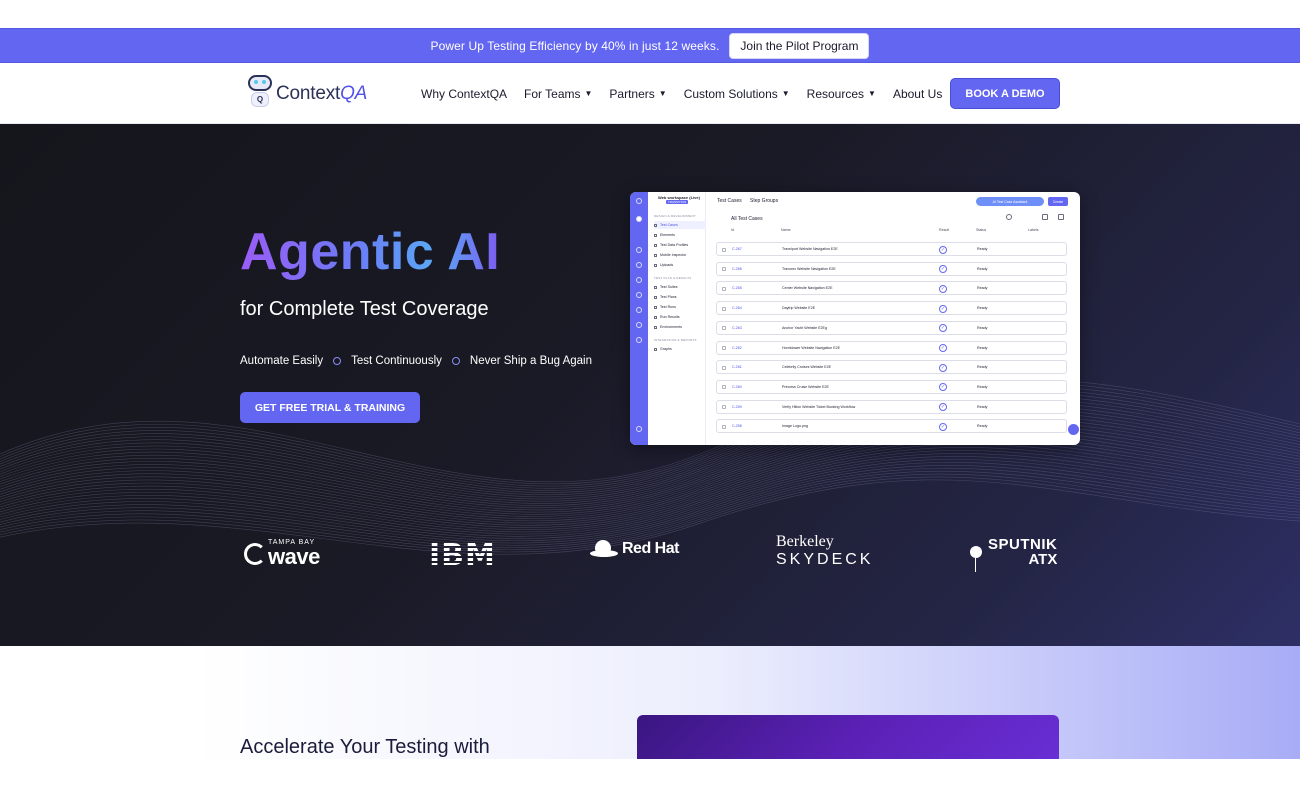  I want to click on create-button: Create, so click(1058, 201).